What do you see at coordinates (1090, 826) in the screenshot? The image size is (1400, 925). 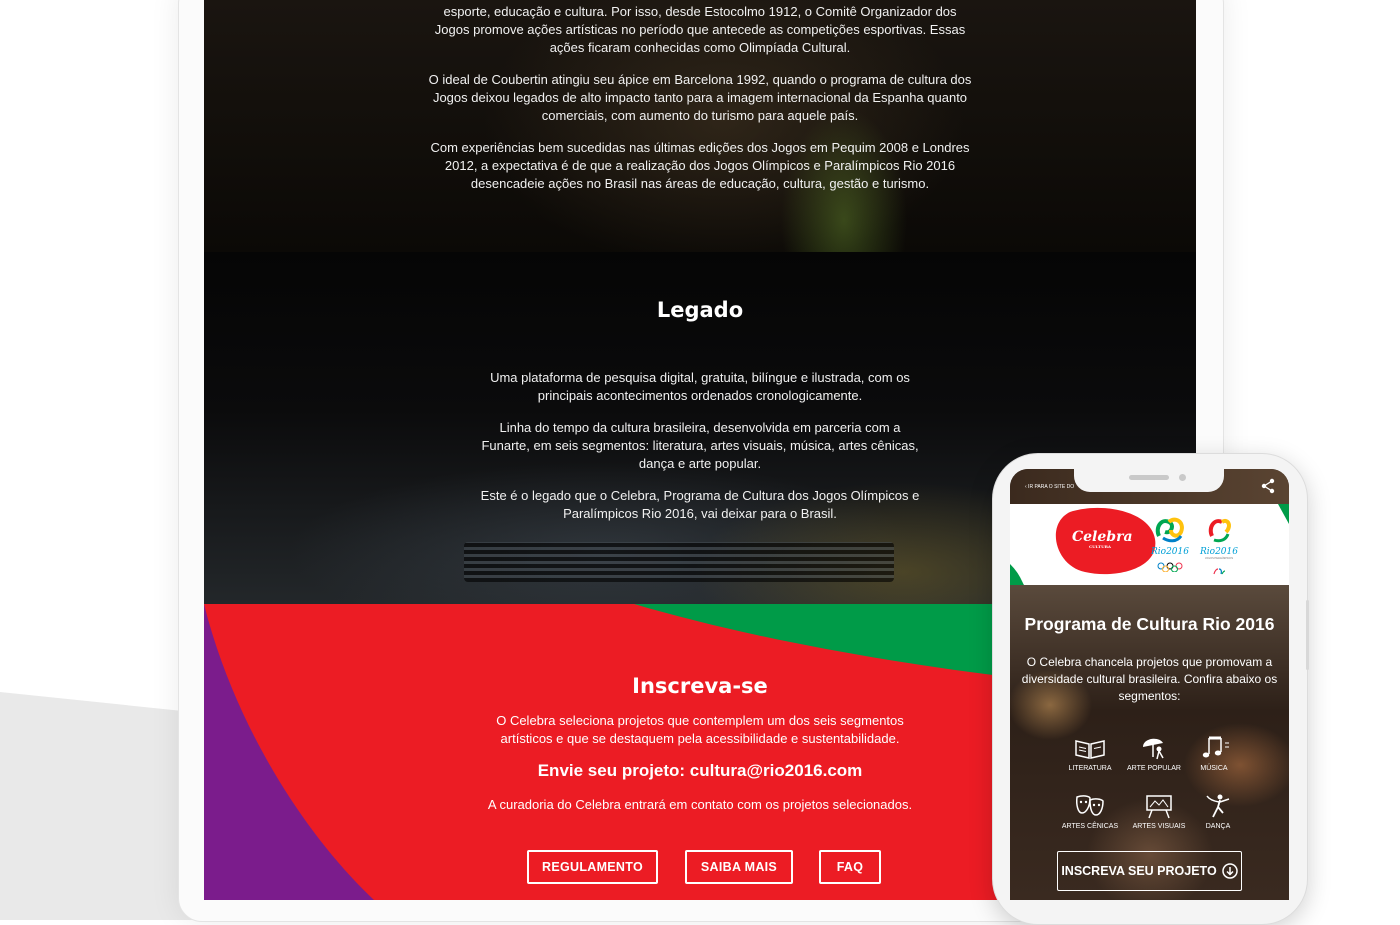 I see `segment-artes-cenicas-label: ARTES CÊNICAS` at bounding box center [1090, 826].